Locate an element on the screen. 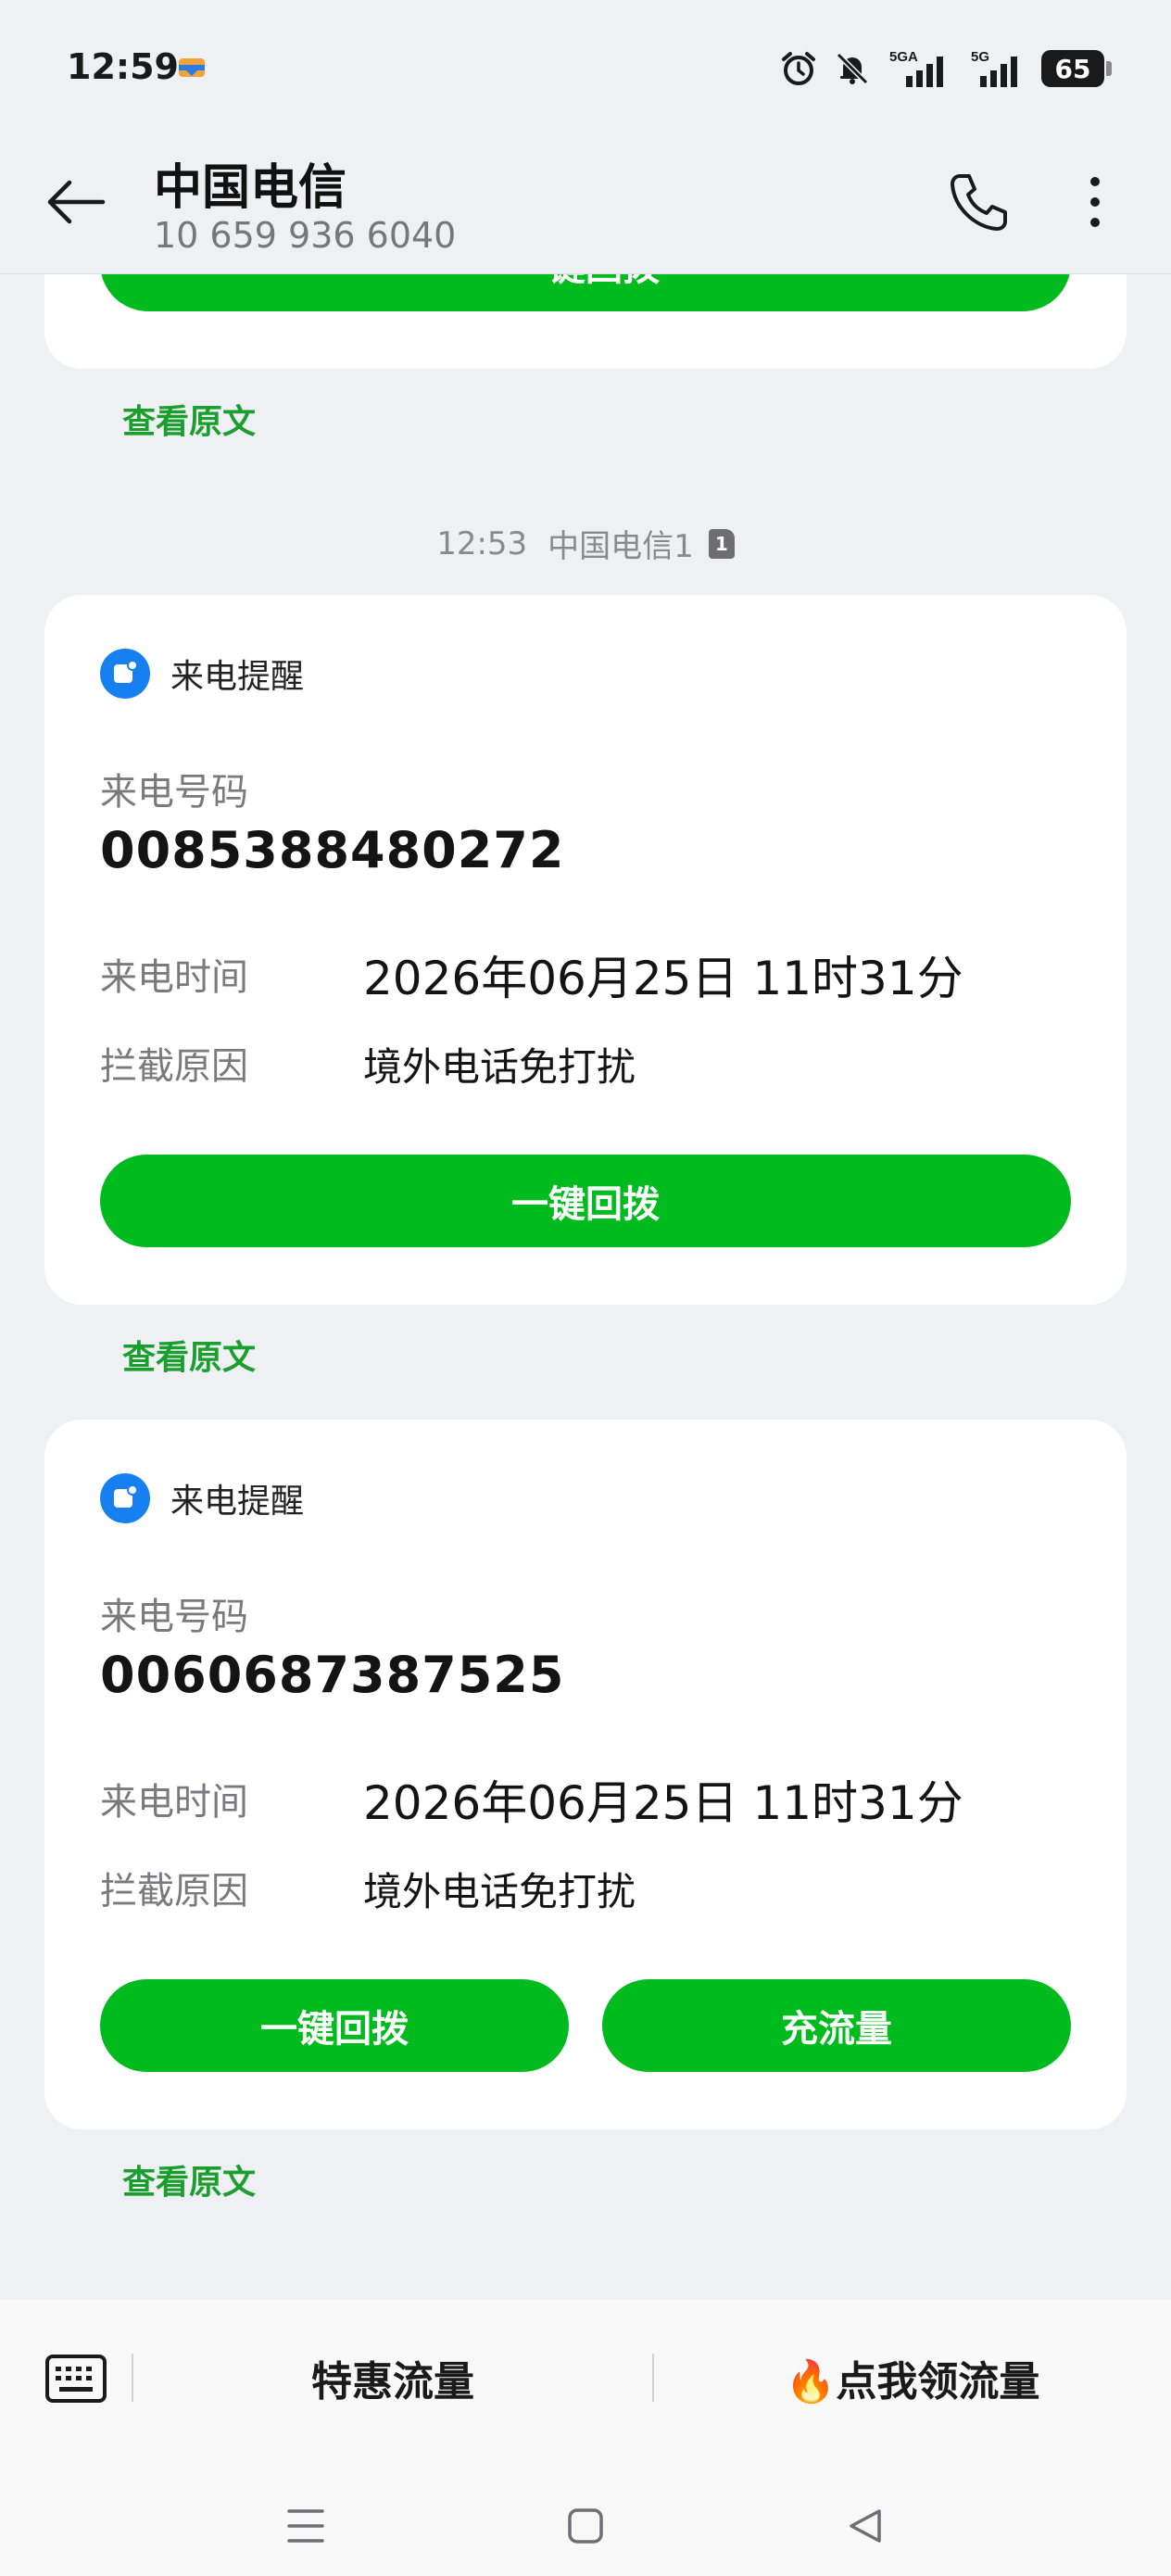 This screenshot has width=1171, height=2576. system-nav-bar is located at coordinates (585, 2516).